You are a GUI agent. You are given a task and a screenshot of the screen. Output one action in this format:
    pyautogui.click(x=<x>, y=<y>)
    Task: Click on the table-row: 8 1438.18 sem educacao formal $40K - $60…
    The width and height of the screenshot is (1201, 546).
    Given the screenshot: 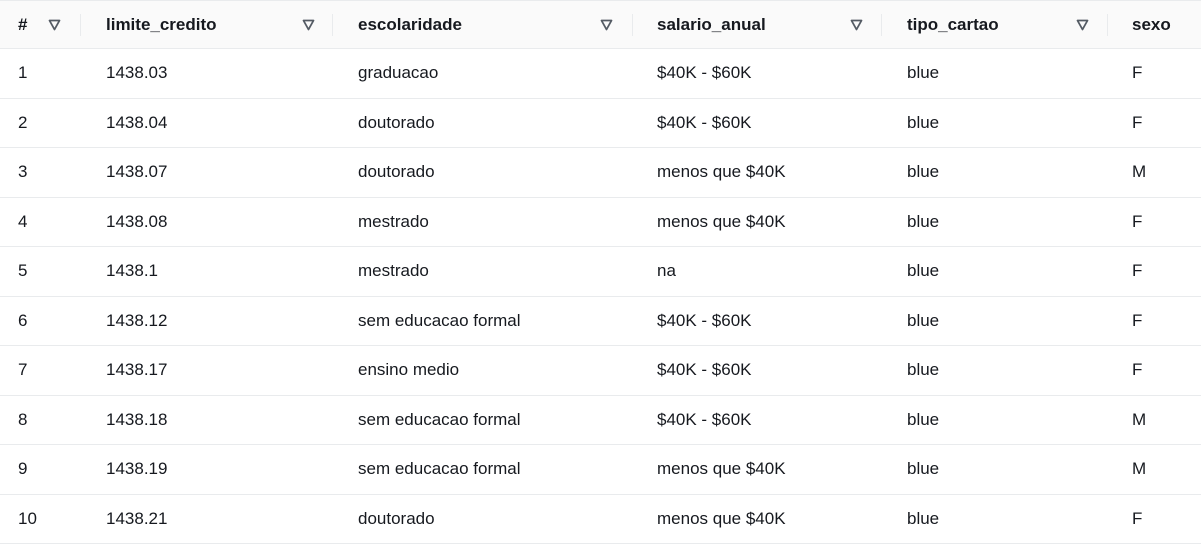 What is the action you would take?
    pyautogui.click(x=600, y=420)
    